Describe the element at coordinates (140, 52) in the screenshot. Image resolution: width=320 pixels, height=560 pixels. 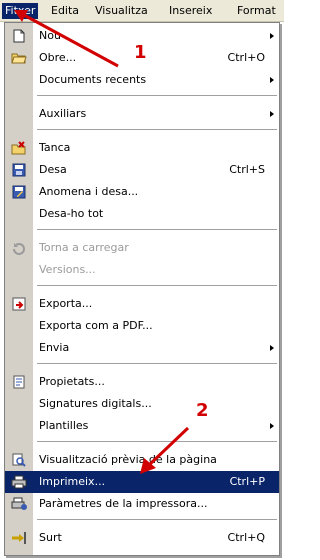
I see `annotation-number-1: 1` at that location.